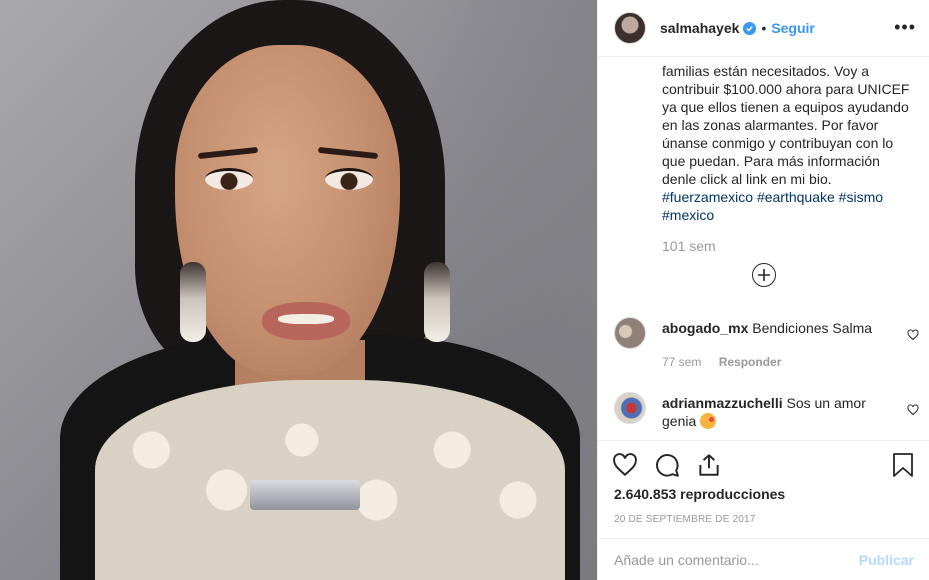  Describe the element at coordinates (707, 197) in the screenshot. I see `hashtag-link: #fuerzamexico` at that location.